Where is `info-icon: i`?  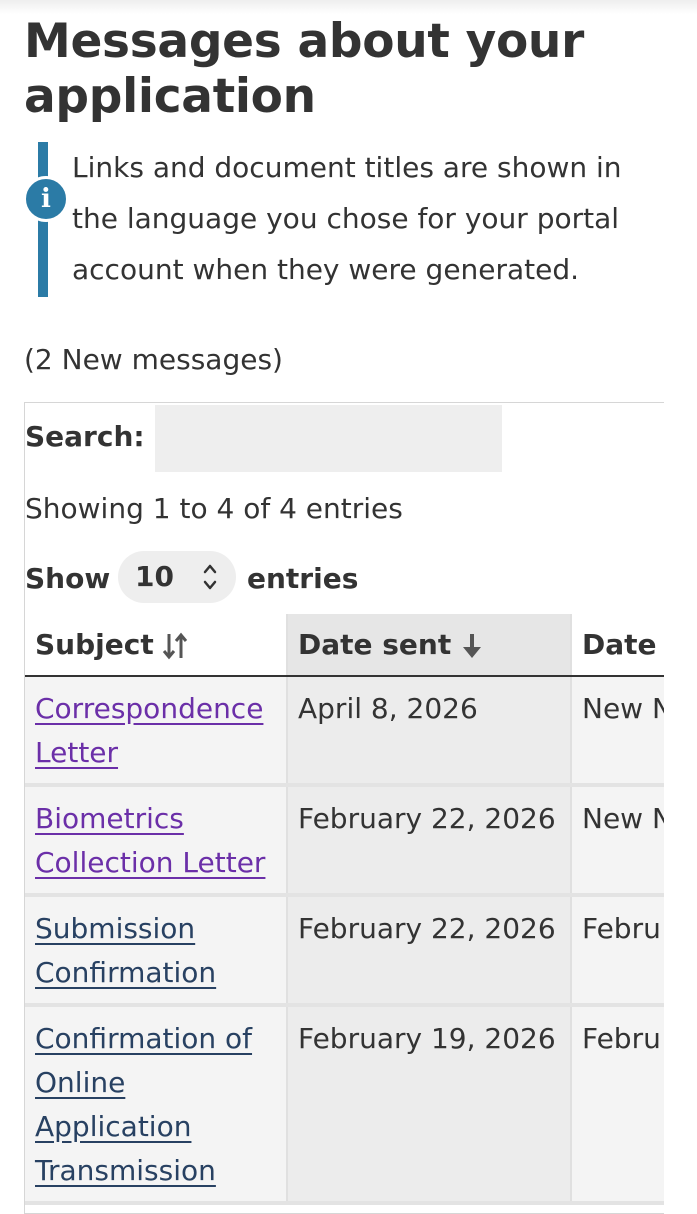 info-icon: i is located at coordinates (46, 199).